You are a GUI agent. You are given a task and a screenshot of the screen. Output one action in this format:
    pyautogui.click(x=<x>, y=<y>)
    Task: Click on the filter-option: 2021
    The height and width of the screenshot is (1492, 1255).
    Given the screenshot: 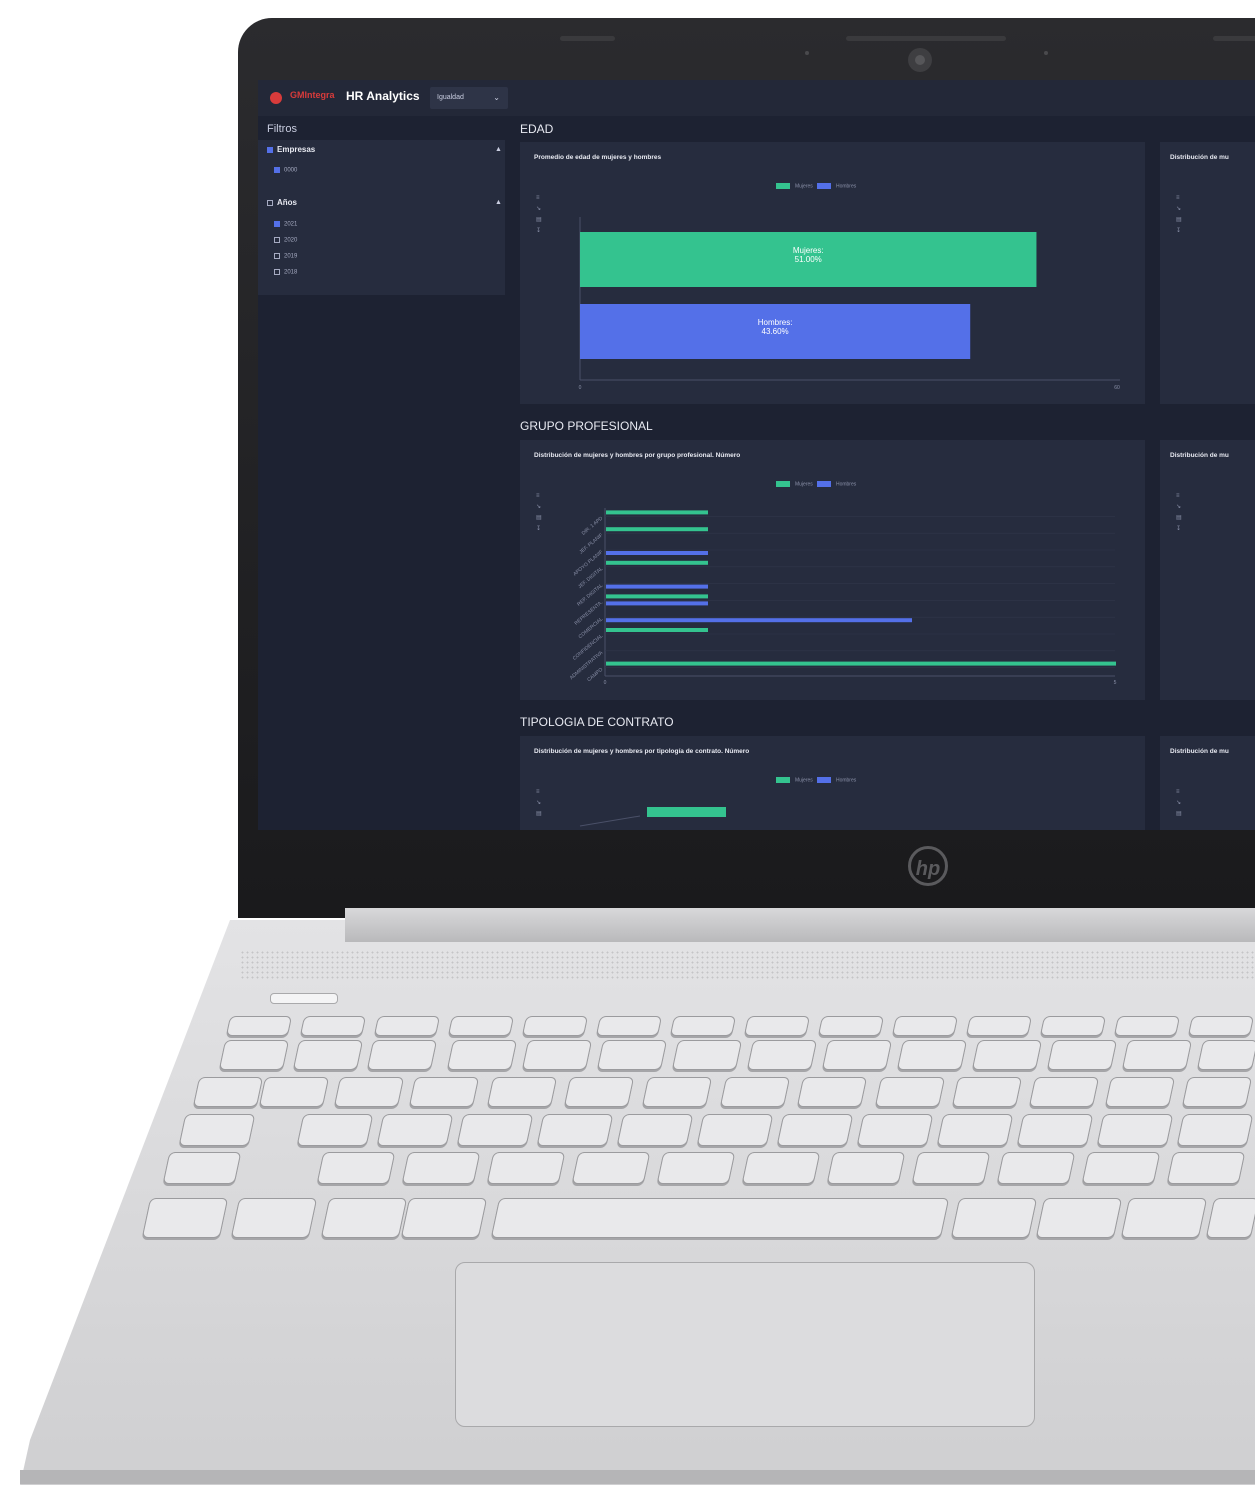 What is the action you would take?
    pyautogui.click(x=285, y=224)
    